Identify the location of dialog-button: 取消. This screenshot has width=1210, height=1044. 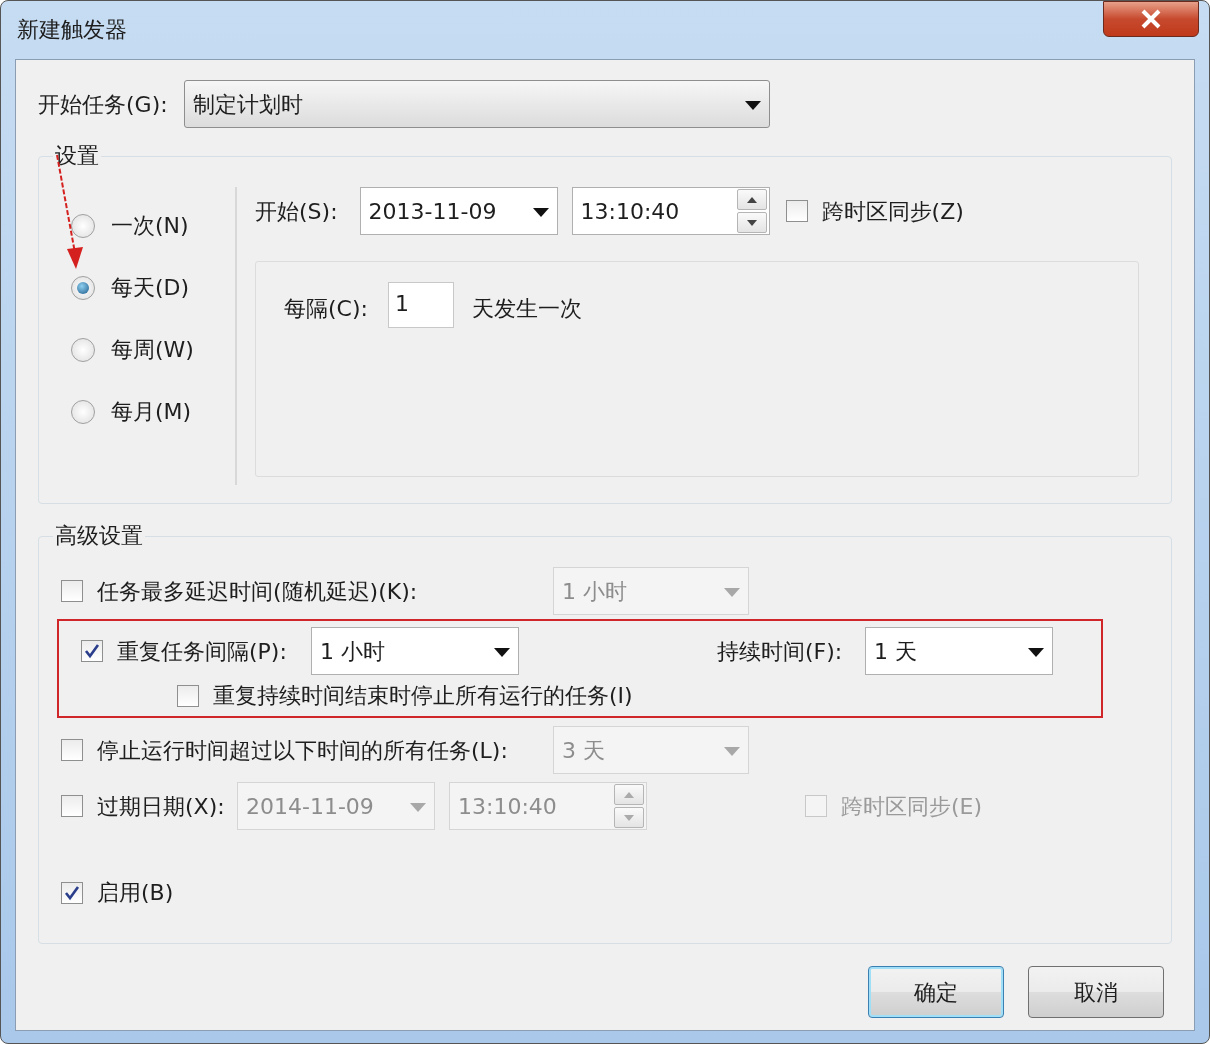
(1096, 992).